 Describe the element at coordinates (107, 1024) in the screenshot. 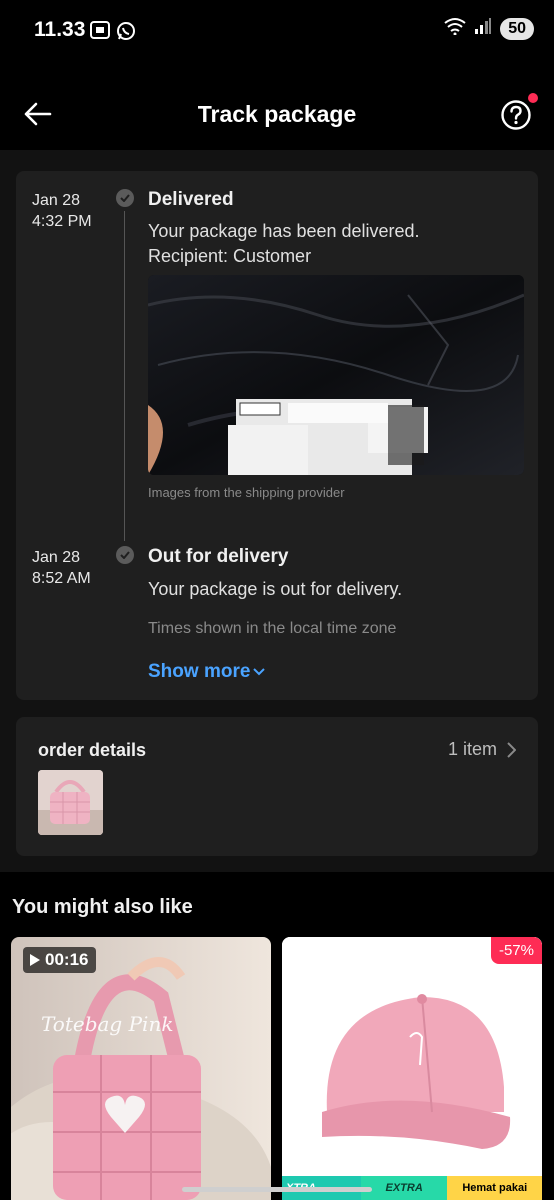

I see `watermark-text: Totebag Pink` at that location.